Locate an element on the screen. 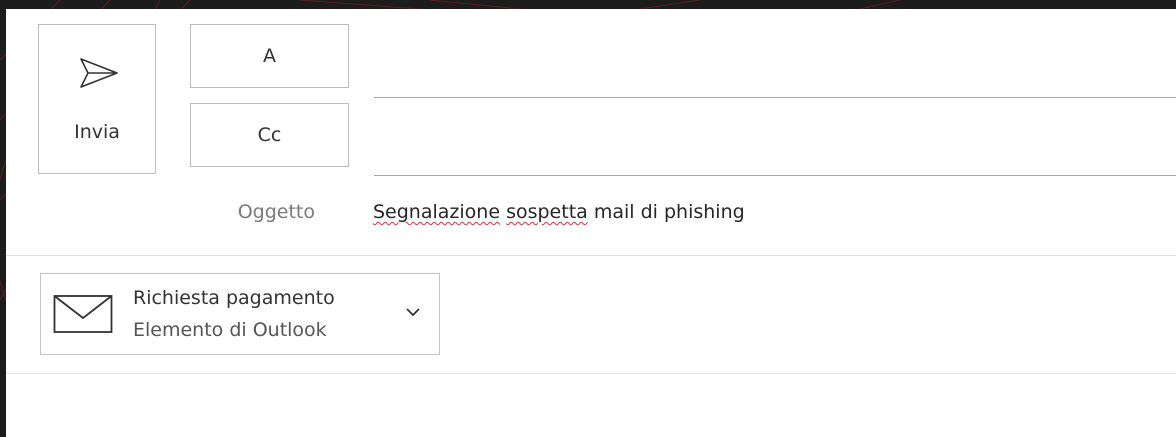 This screenshot has width=1176, height=437. subject-word-misspelled: sospetta is located at coordinates (547, 212).